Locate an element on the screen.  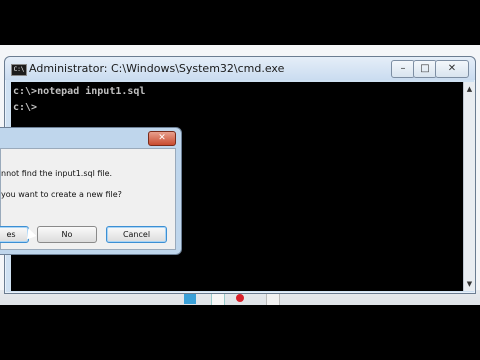
scroll-down-icon: ▼ is located at coordinates (469, 284).